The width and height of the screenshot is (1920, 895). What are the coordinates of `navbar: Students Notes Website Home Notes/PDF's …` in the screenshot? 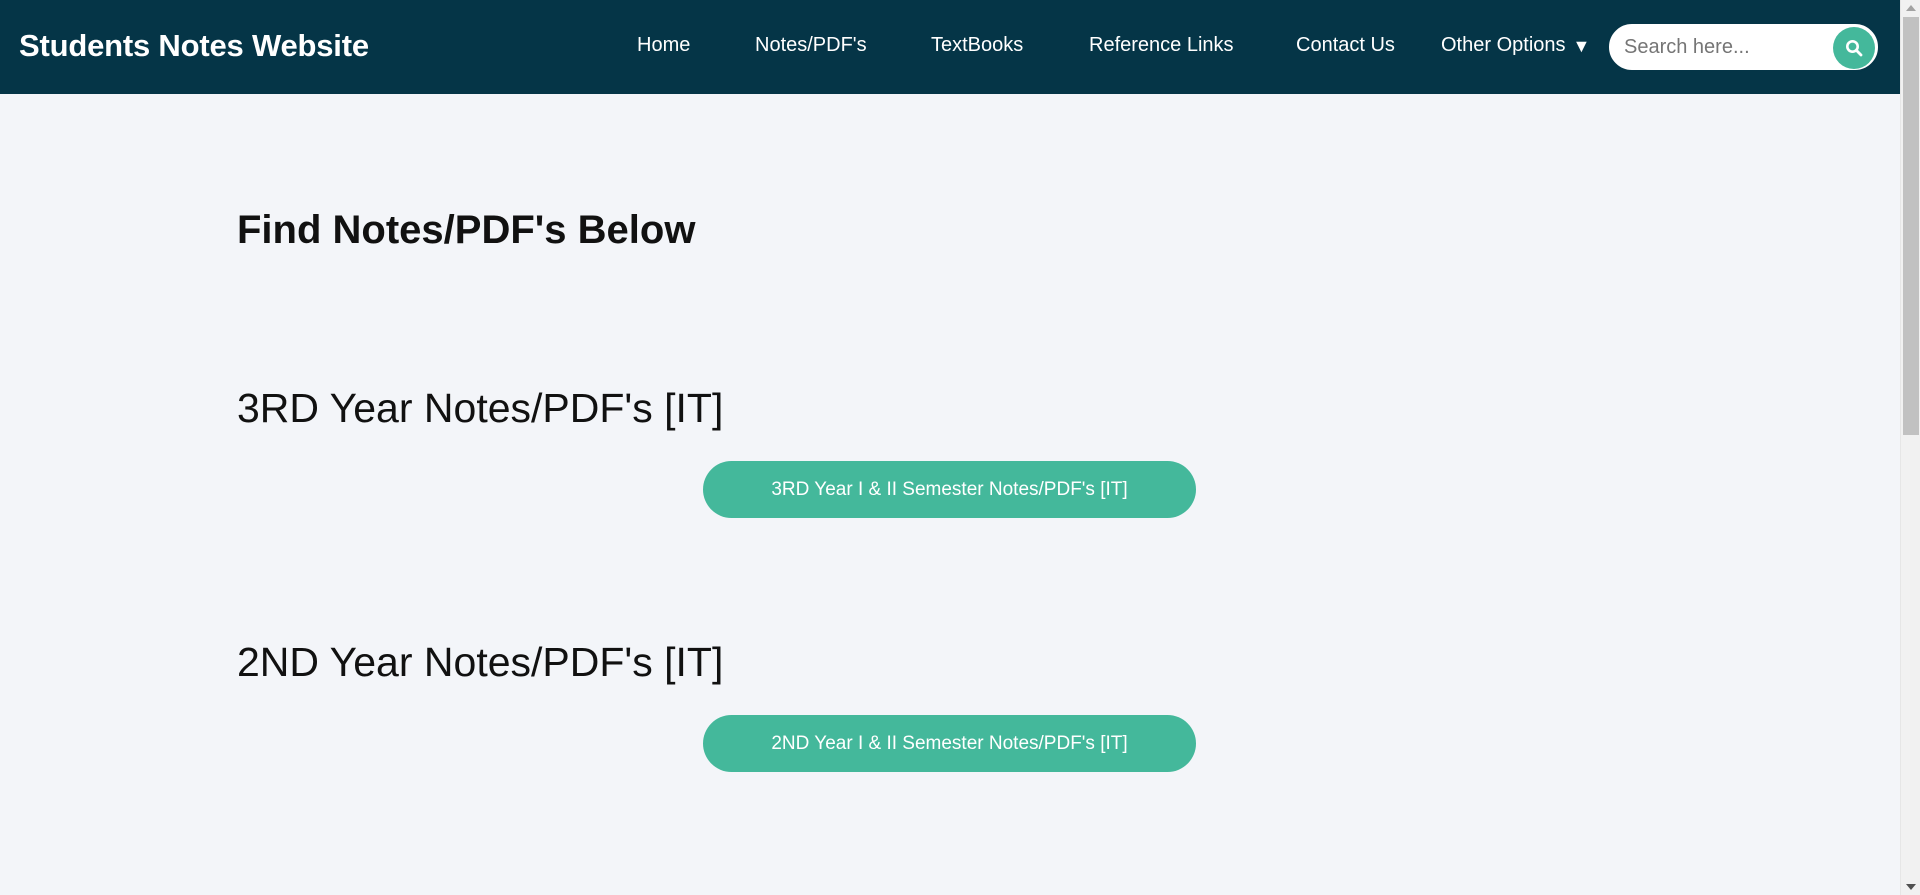 It's located at (950, 47).